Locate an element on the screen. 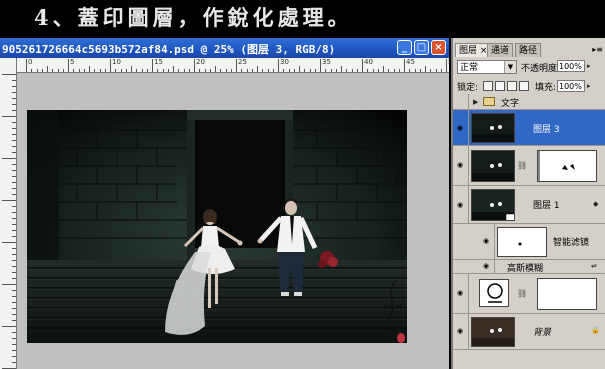 The width and height of the screenshot is (605, 369). visibility-toggle is located at coordinates (462, 101).